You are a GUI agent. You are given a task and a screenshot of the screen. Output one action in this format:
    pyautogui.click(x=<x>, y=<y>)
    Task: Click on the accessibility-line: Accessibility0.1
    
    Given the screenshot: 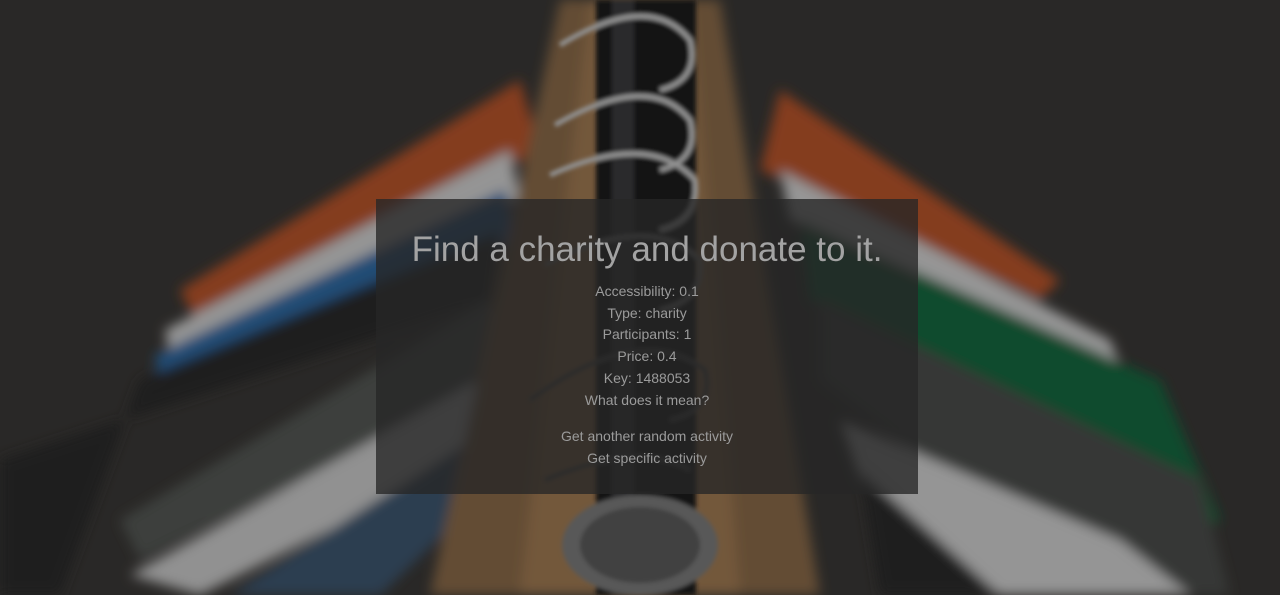 What is the action you would take?
    pyautogui.click(x=647, y=292)
    